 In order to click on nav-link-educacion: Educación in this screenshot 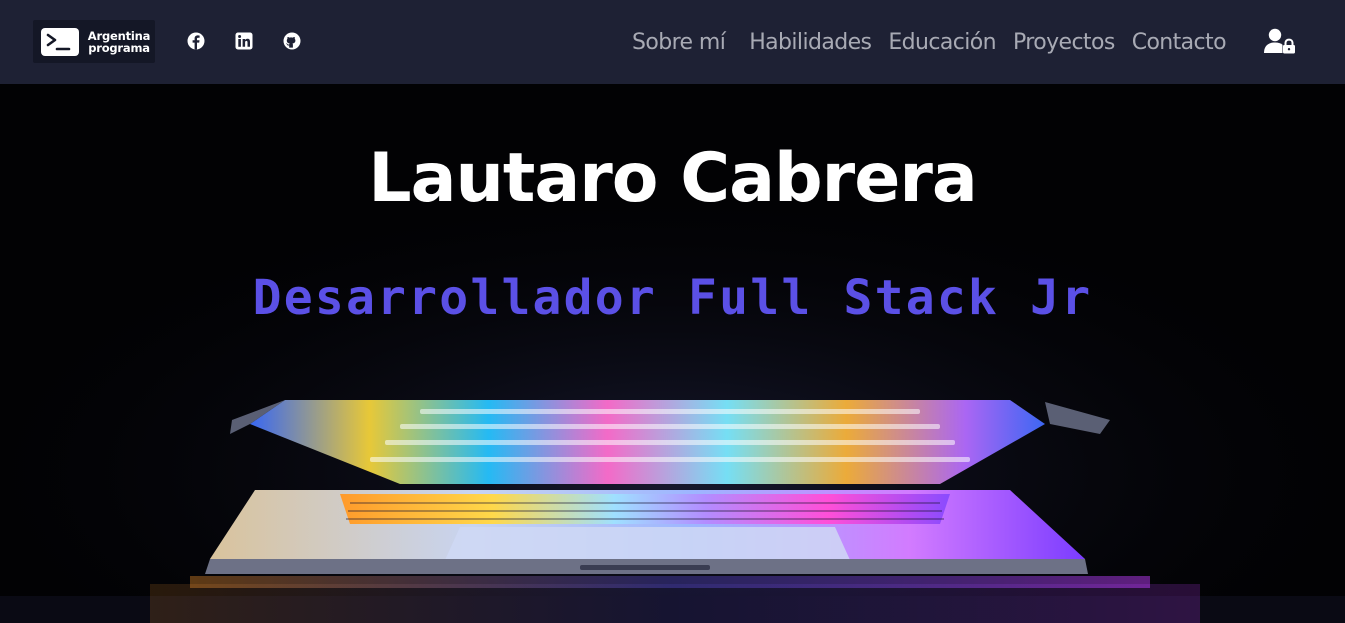, I will do `click(942, 42)`.